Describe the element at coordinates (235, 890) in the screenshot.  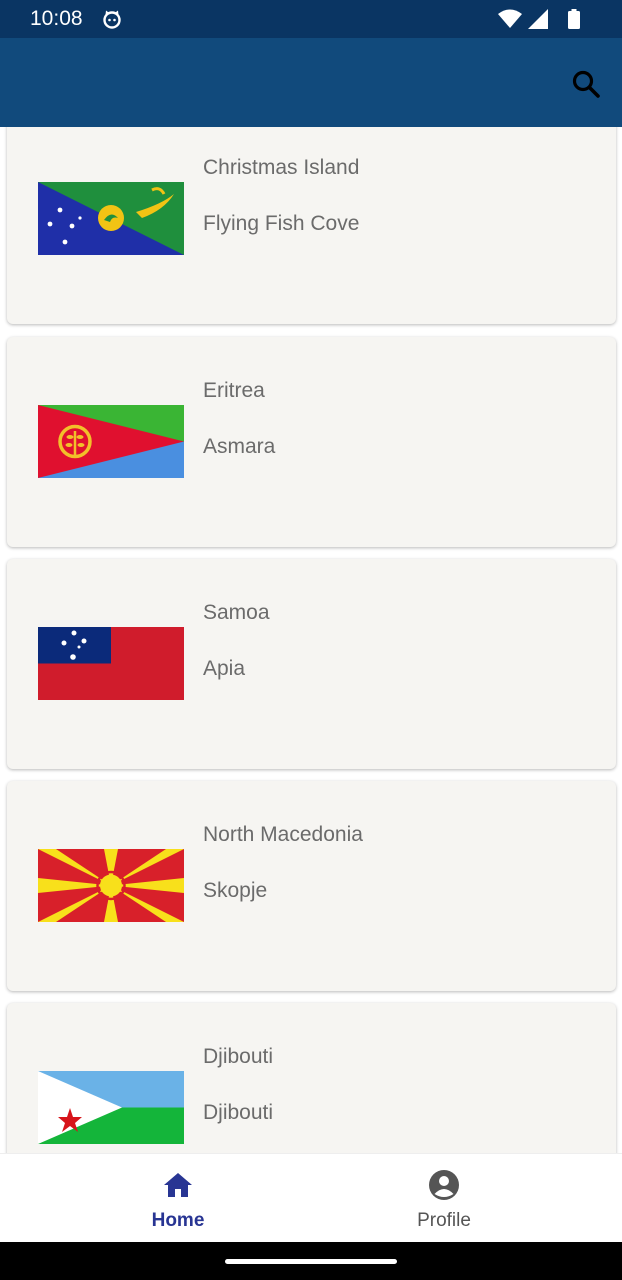
I see `capital-name: Skopje` at that location.